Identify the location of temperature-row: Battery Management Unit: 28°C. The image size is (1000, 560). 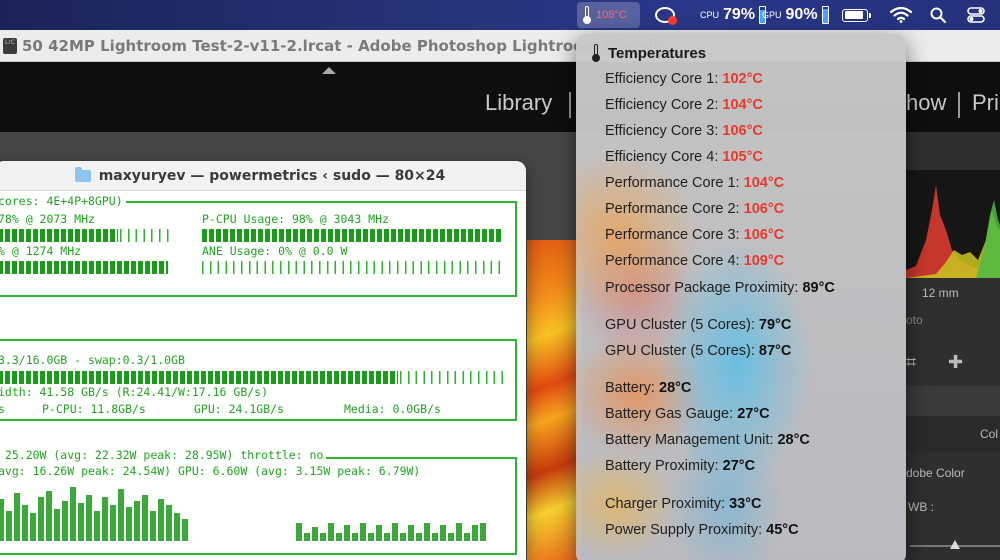
(707, 440).